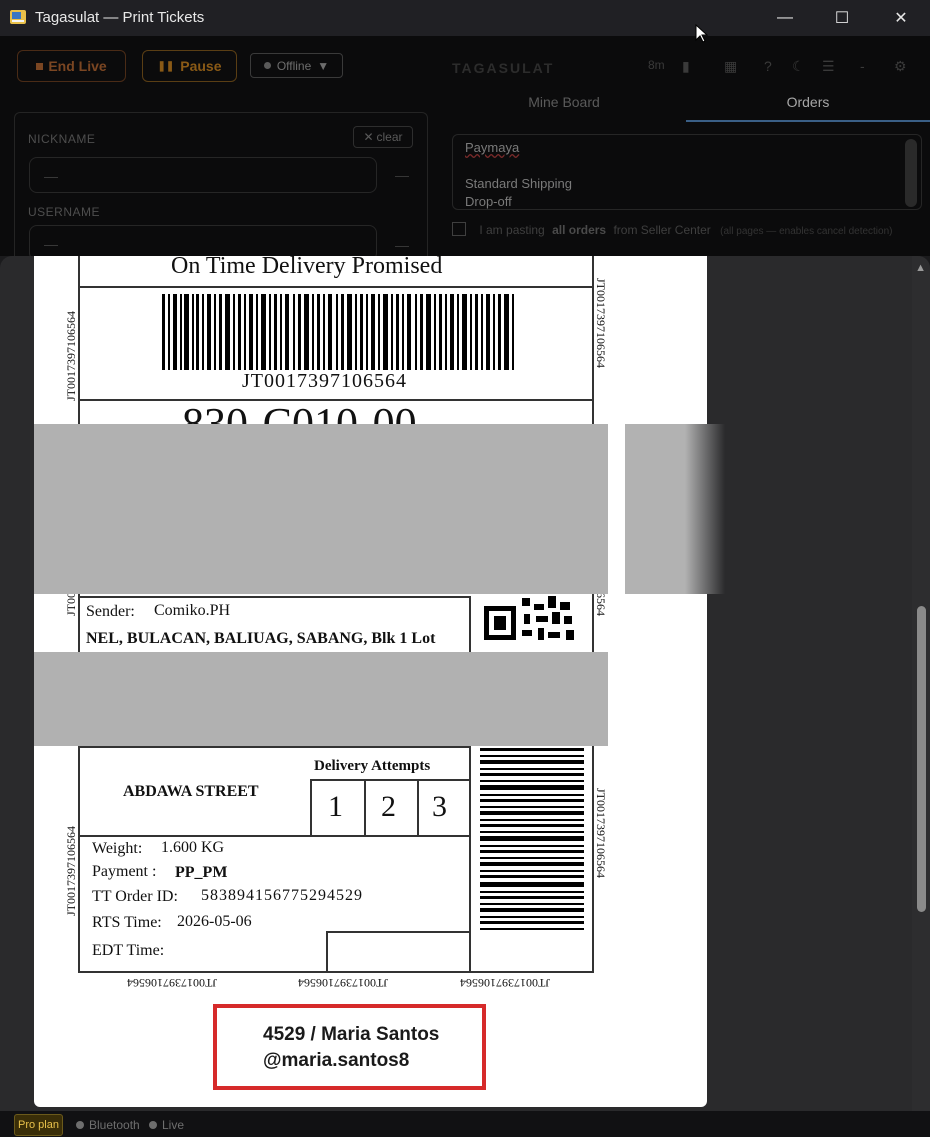 This screenshot has height=1137, width=930. Describe the element at coordinates (71, 356) in the screenshot. I see `side-code-left-top: JT0017397106564` at that location.